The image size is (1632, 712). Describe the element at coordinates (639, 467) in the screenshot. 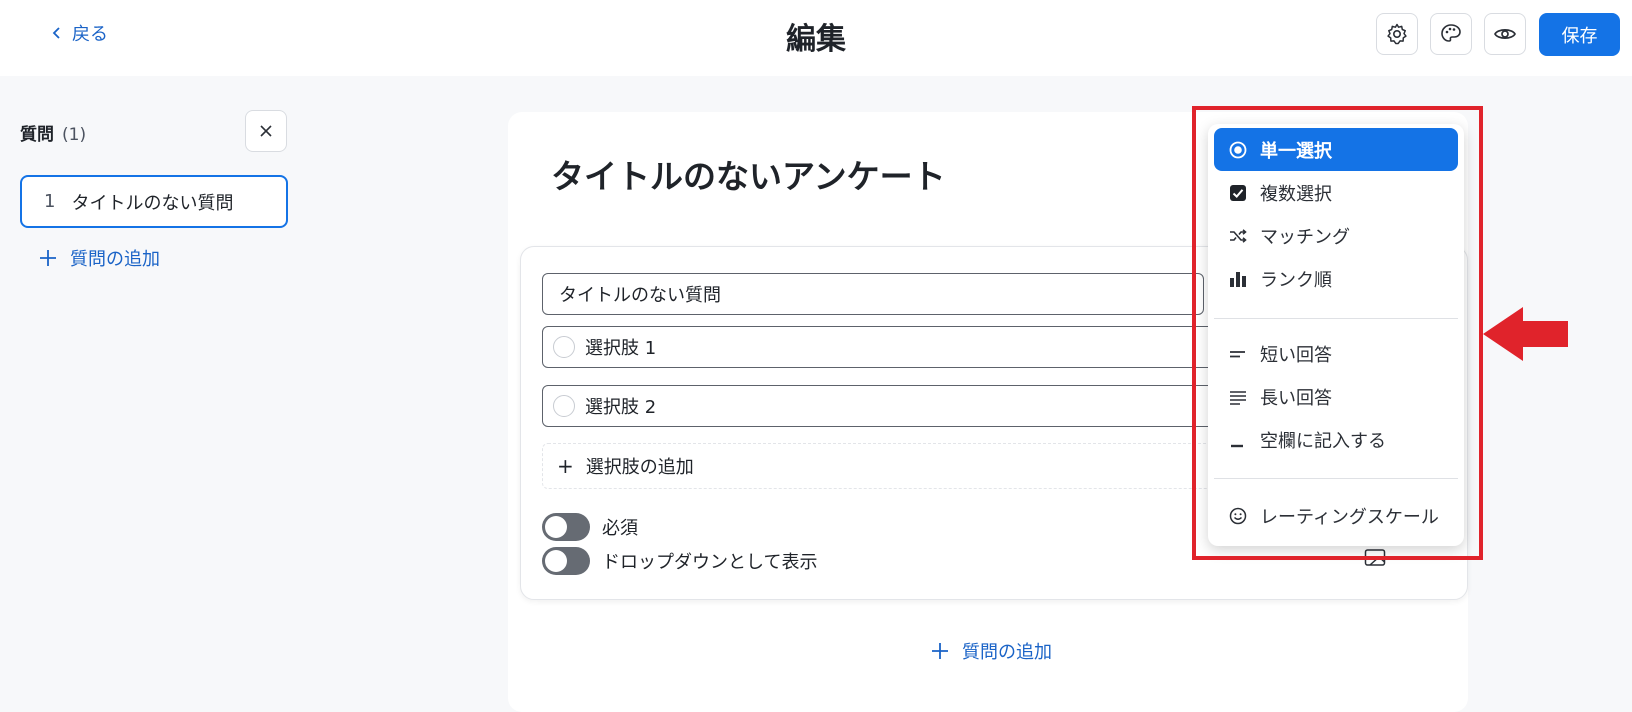

I see `add-option-label: 選択肢の追加` at that location.